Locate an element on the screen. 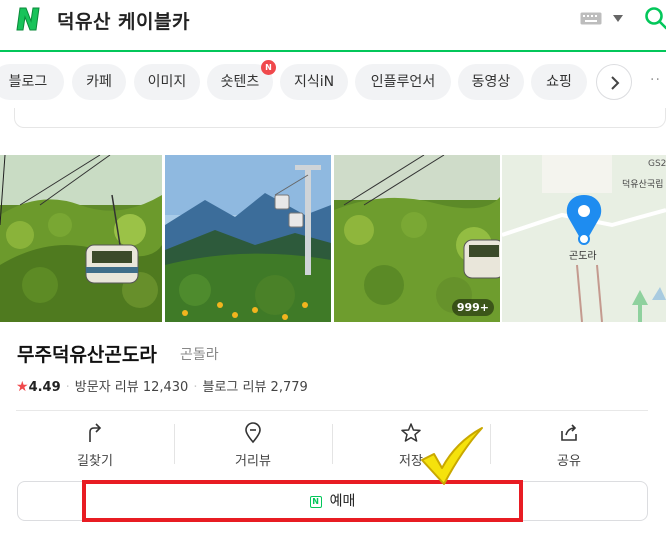 Image resolution: width=666 pixels, height=535 pixels. place-name: 무주덕유산곤도라 is located at coordinates (87, 353).